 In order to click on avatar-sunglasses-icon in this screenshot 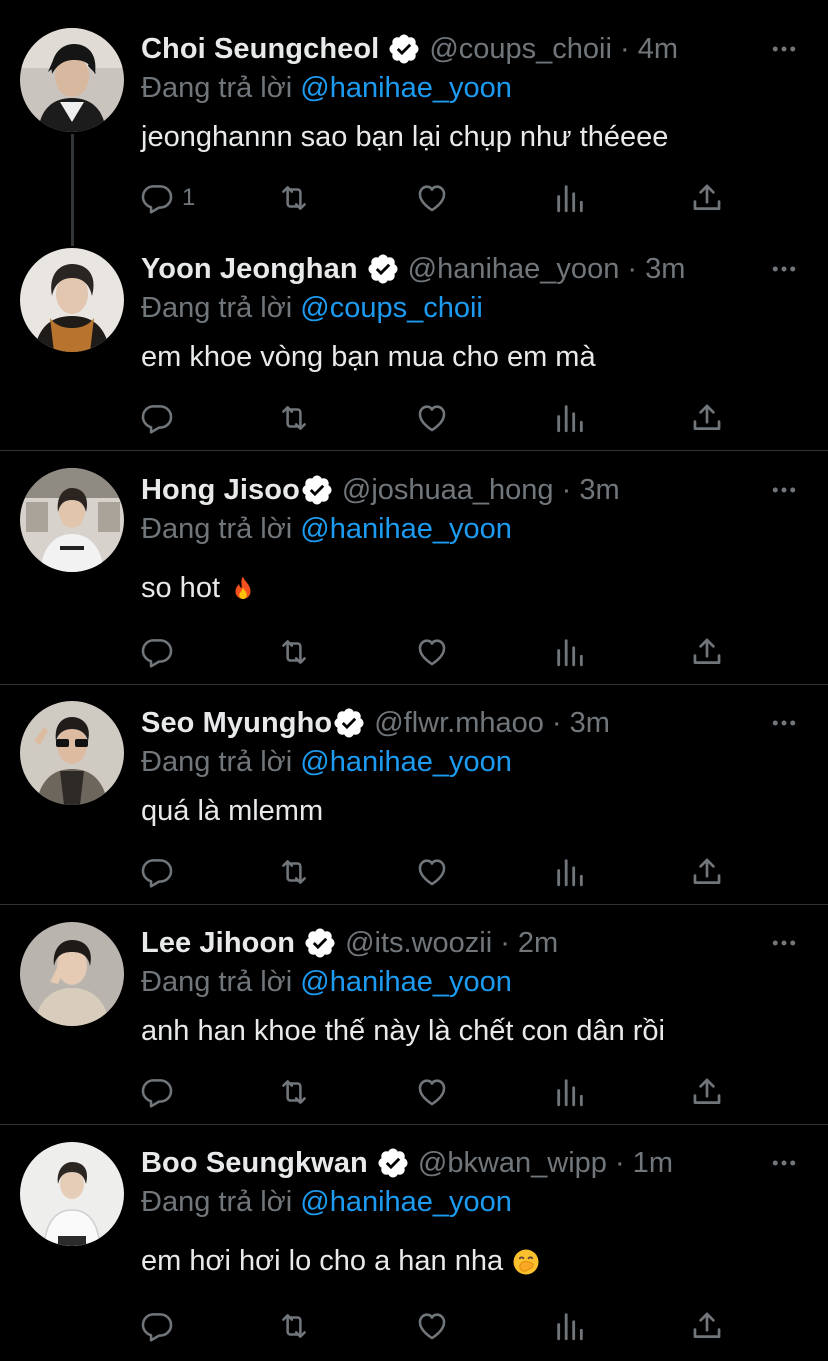, I will do `click(72, 753)`.